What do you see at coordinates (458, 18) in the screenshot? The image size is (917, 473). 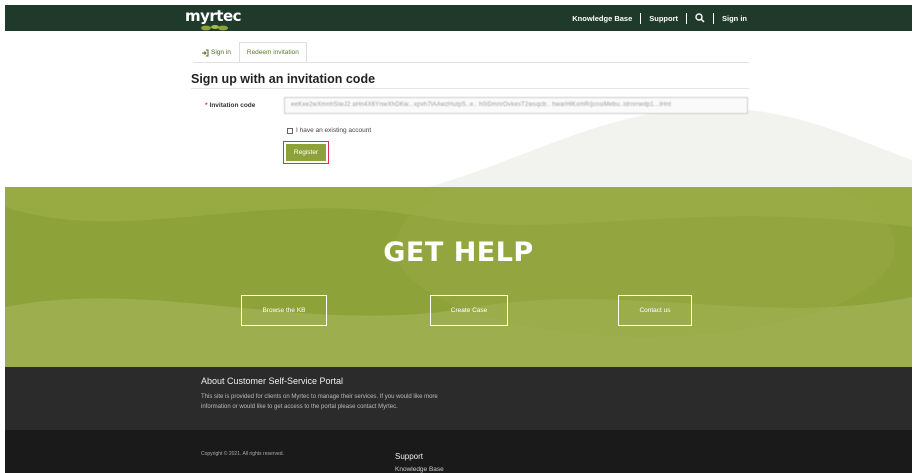 I see `top-navigation-bar: myrtec Knowledge Base Support Sign in` at bounding box center [458, 18].